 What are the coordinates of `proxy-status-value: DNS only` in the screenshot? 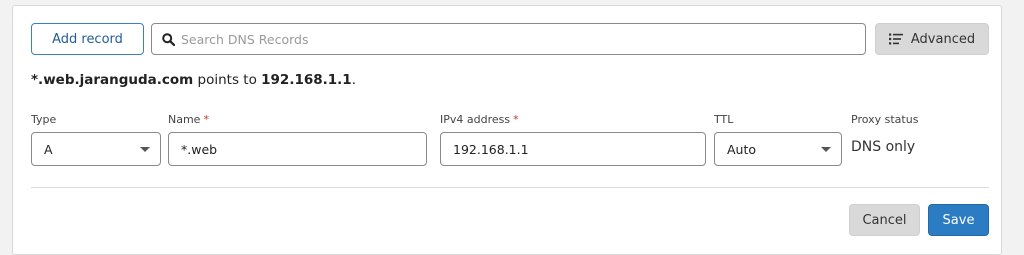 It's located at (883, 147).